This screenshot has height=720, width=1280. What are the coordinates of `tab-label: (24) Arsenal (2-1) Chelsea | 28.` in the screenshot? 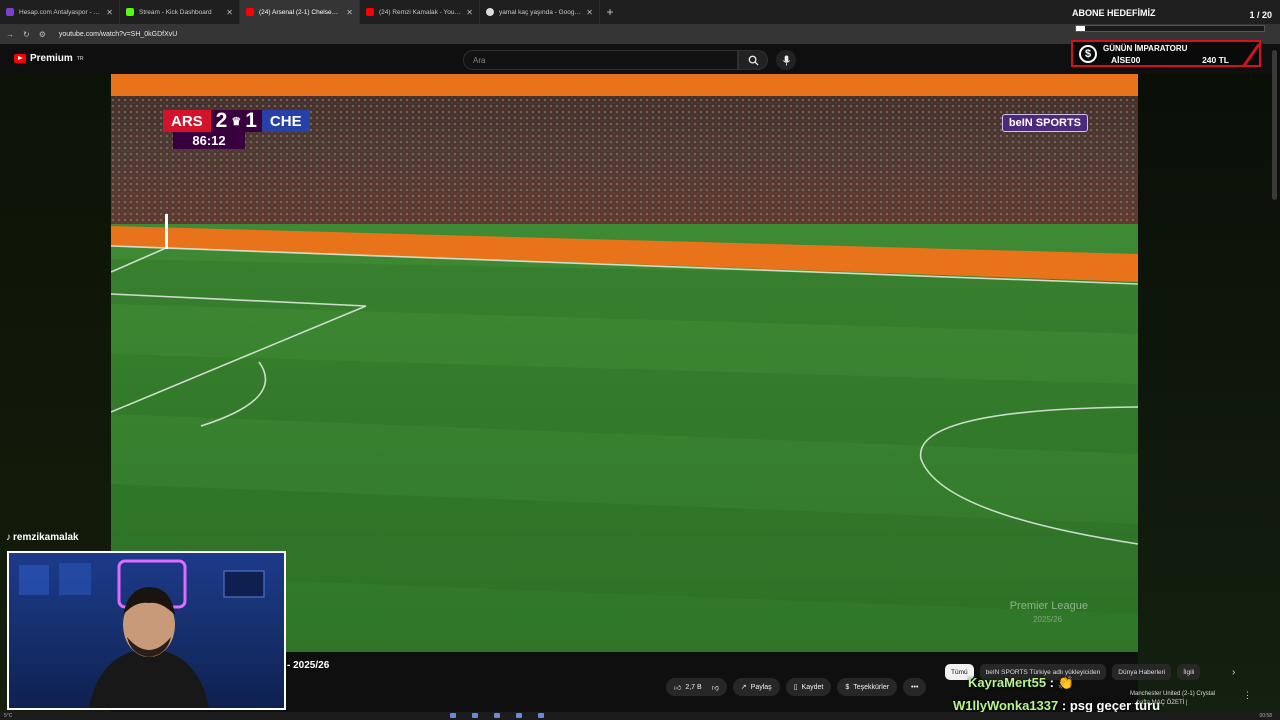 It's located at (300, 12).